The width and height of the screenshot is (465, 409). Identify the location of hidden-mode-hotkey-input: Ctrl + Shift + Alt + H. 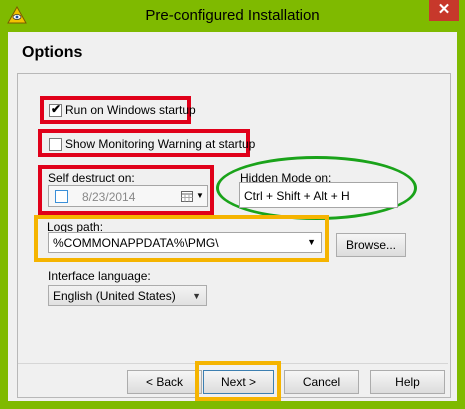
(318, 195).